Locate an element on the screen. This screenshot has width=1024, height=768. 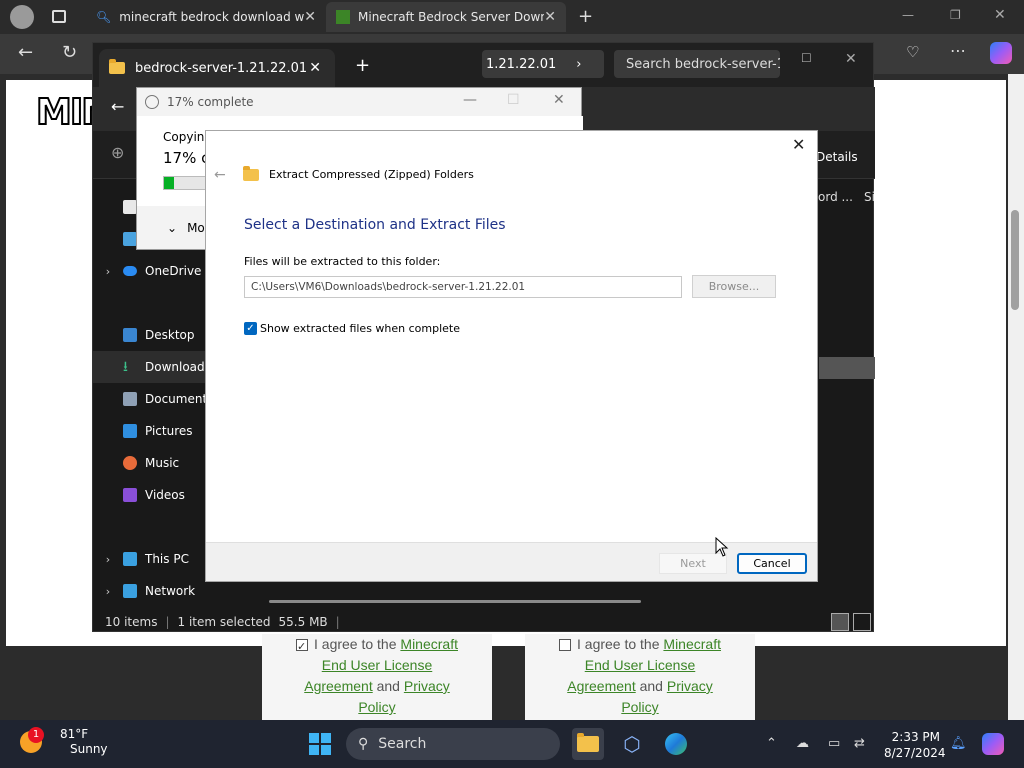
show-files-option: ✓ Show extracted files when complete is located at coordinates (352, 328).